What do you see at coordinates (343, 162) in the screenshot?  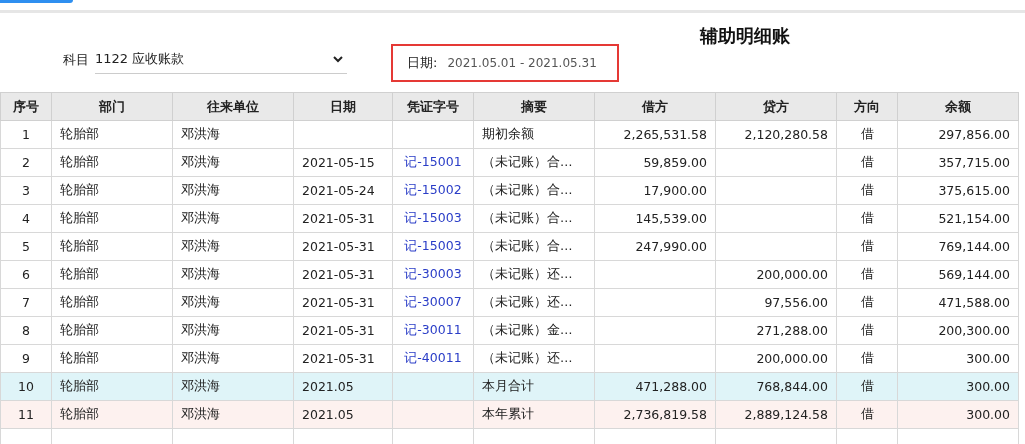 I see `table-cell: 2021-05-15` at bounding box center [343, 162].